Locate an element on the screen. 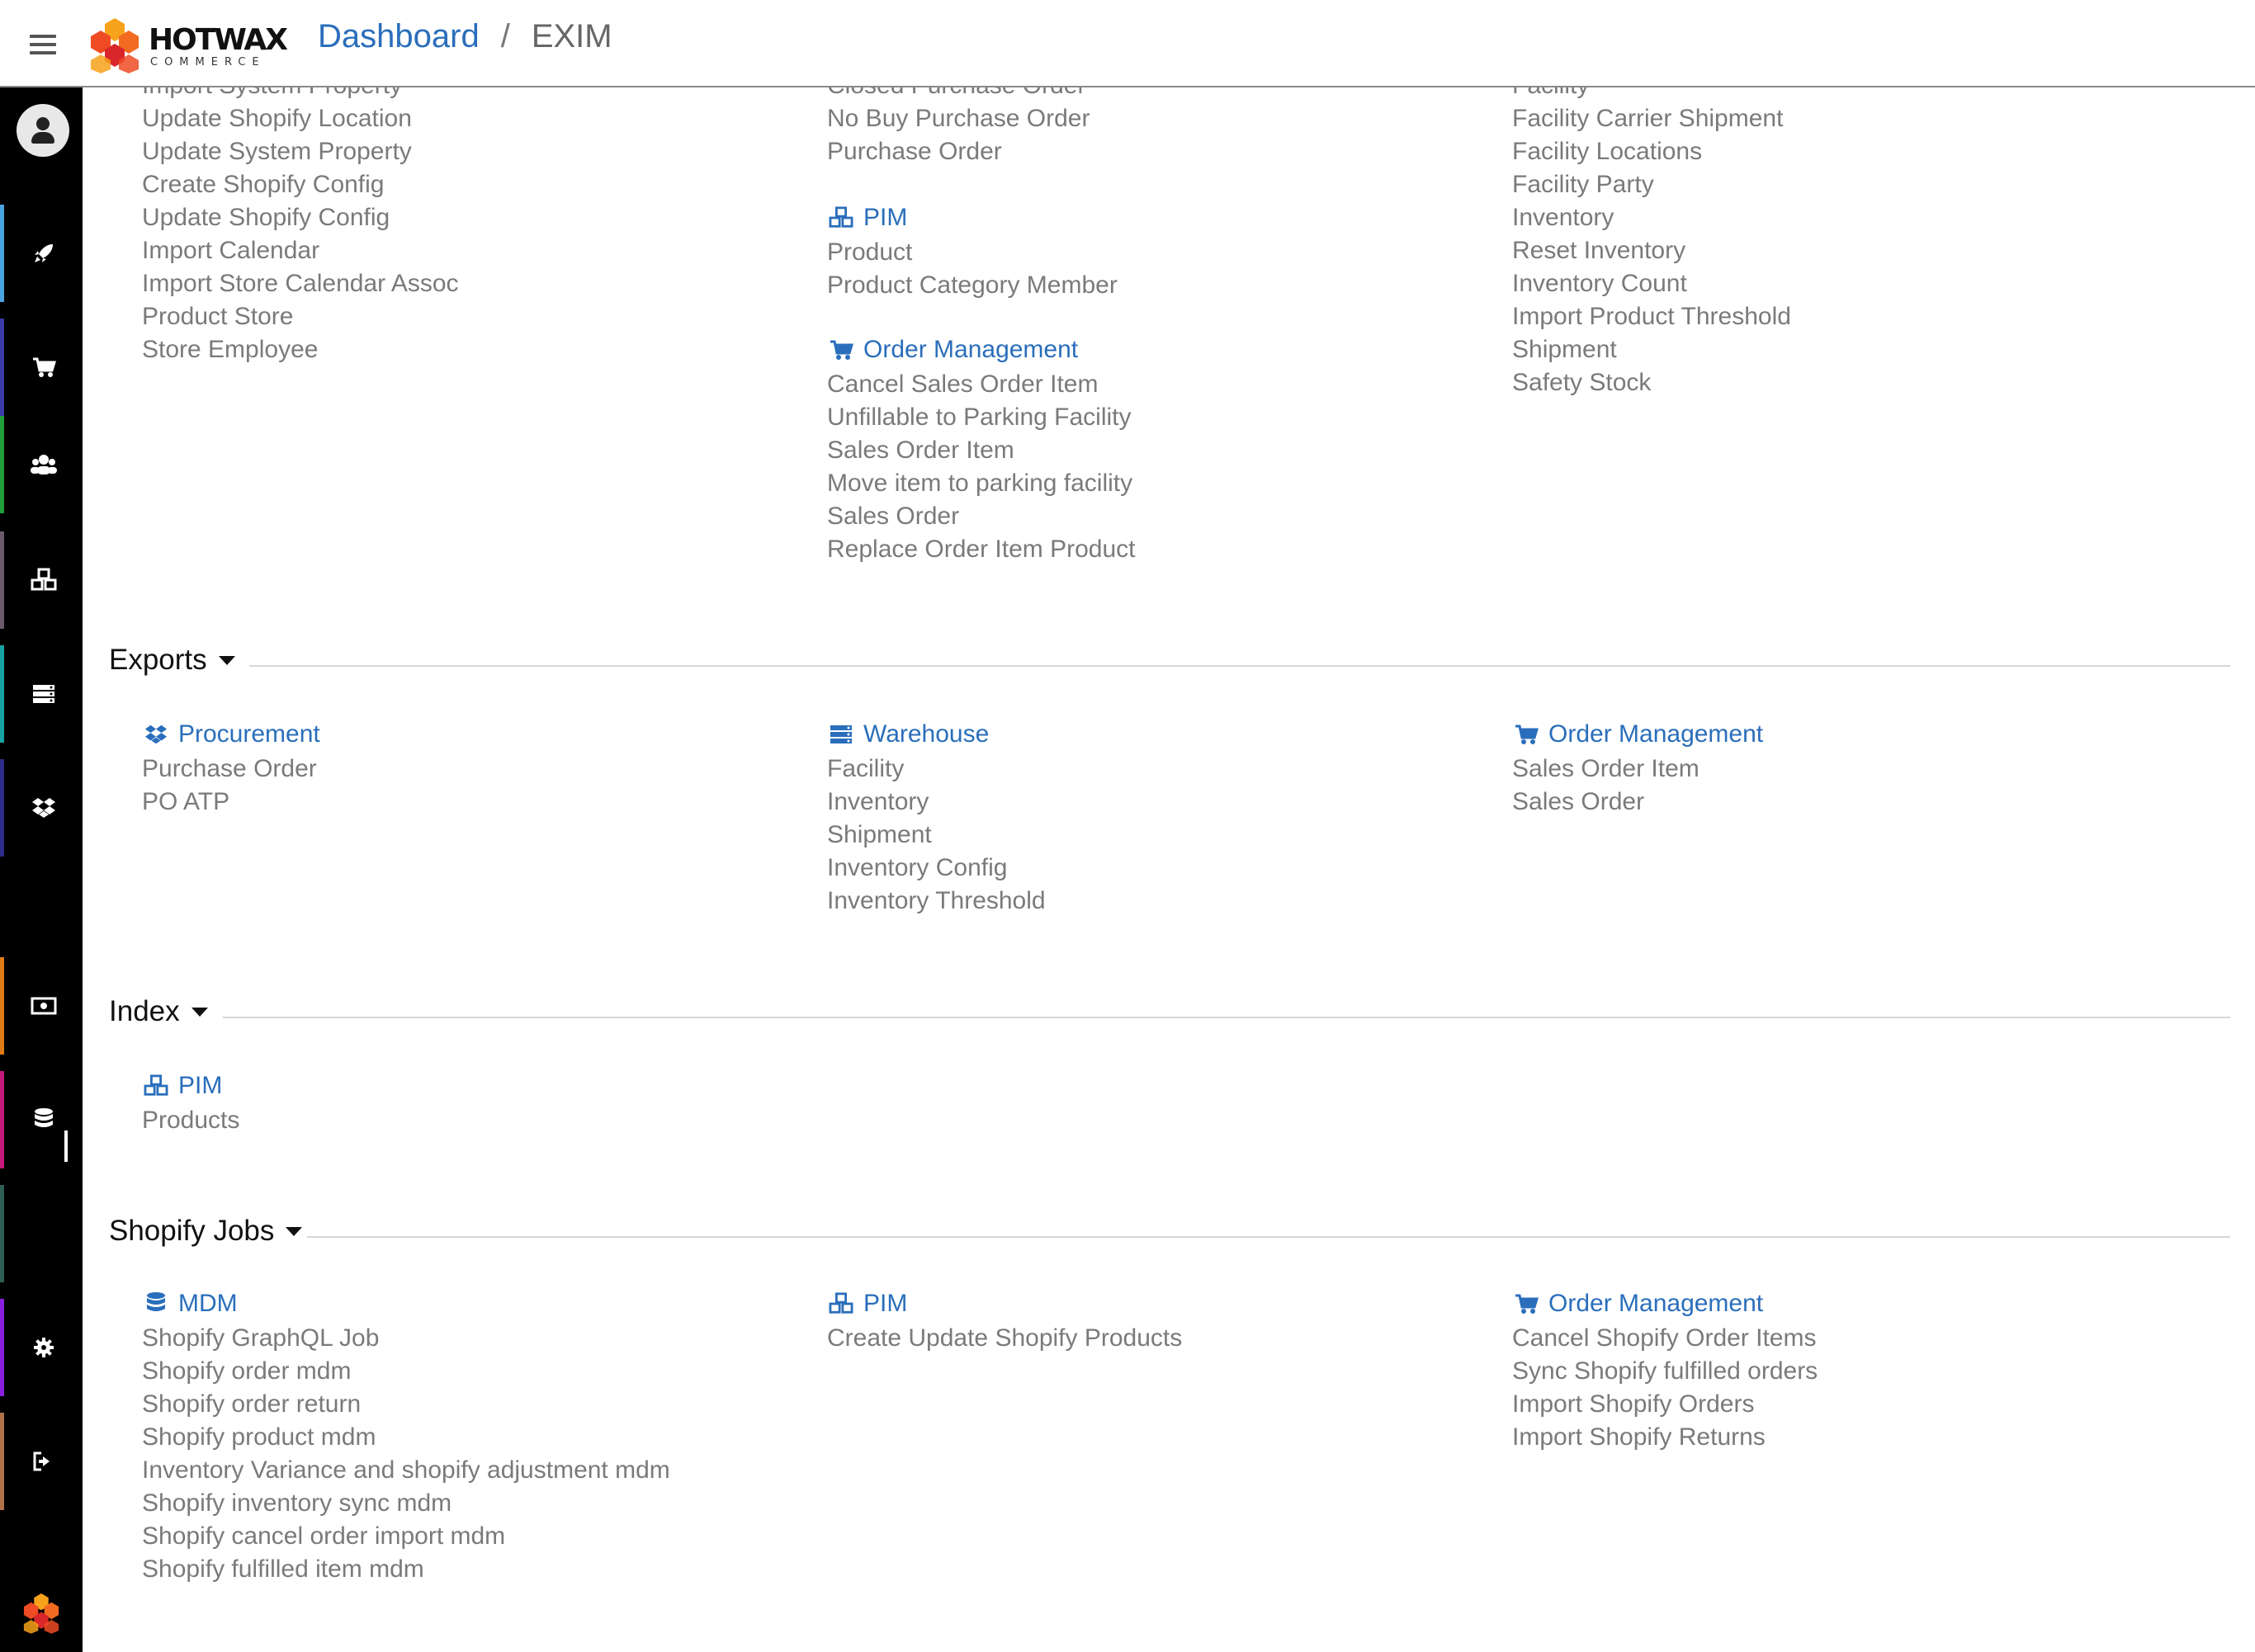  breadcrumb-dashboard-link: Dashboard is located at coordinates (399, 36).